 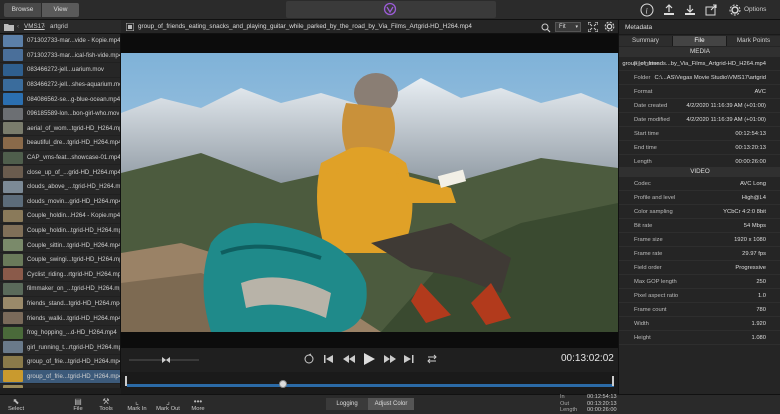 What do you see at coordinates (60, 56) in the screenshot?
I see `file-list-item: 071302733-mar...ical-fish-vide.mp4` at bounding box center [60, 56].